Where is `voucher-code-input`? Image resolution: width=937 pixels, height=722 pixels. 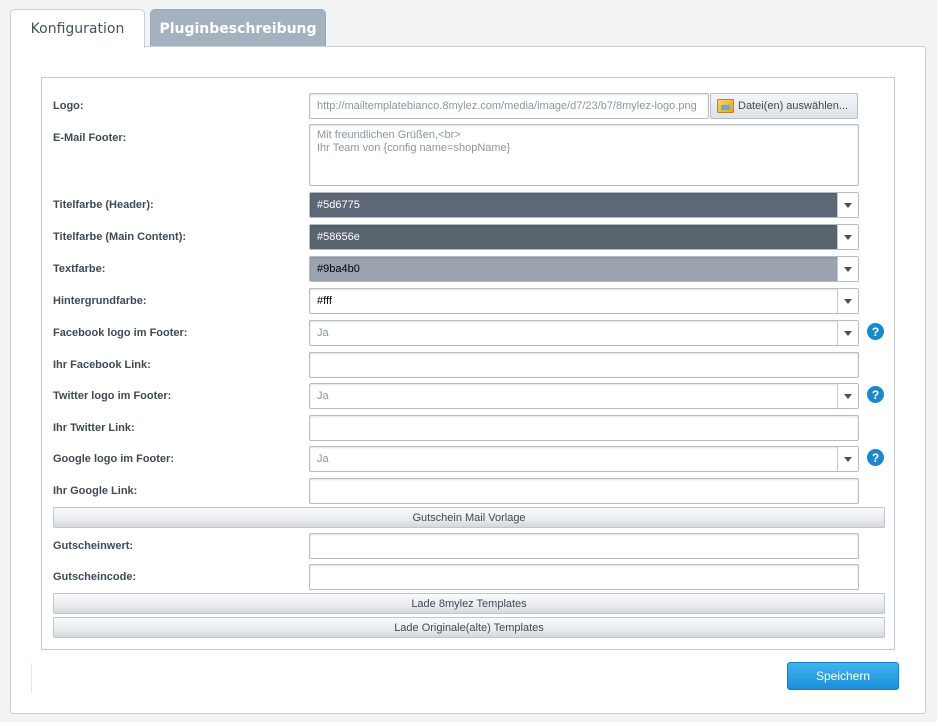 voucher-code-input is located at coordinates (584, 577).